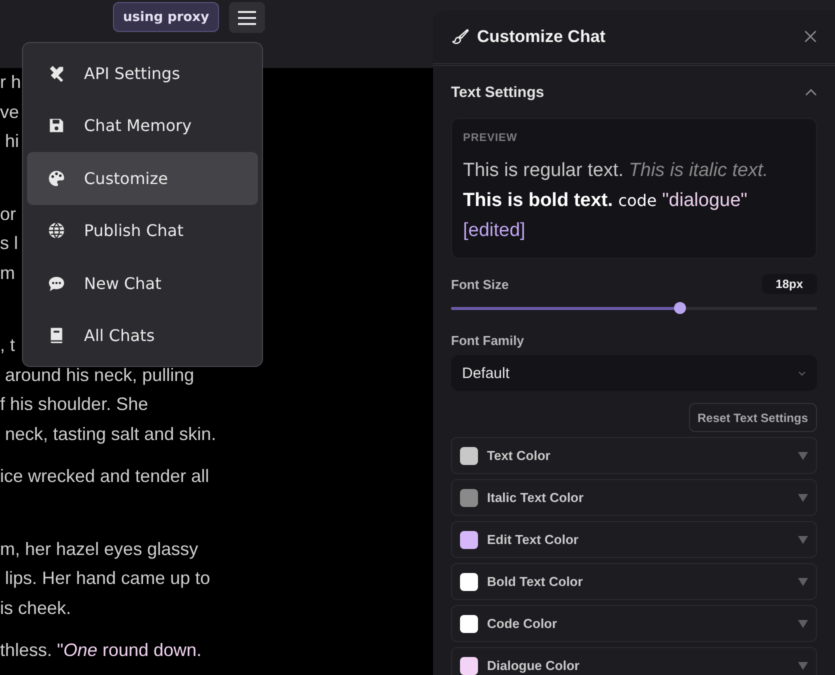  I want to click on color-label: Edit Text Color, so click(533, 539).